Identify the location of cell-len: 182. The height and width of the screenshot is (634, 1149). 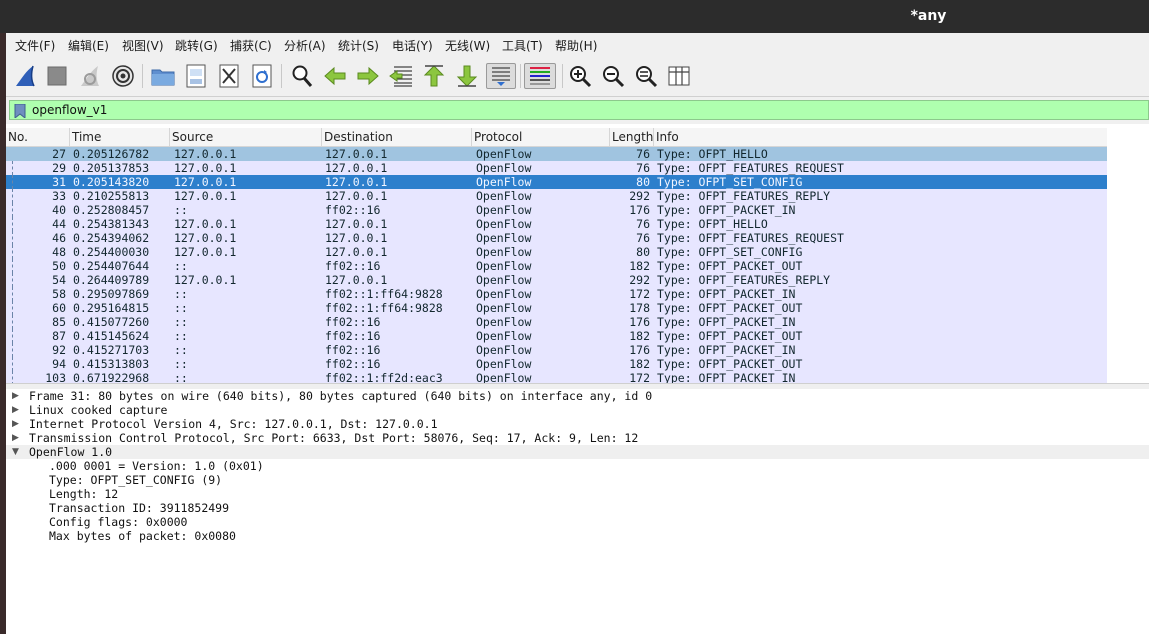
(639, 336).